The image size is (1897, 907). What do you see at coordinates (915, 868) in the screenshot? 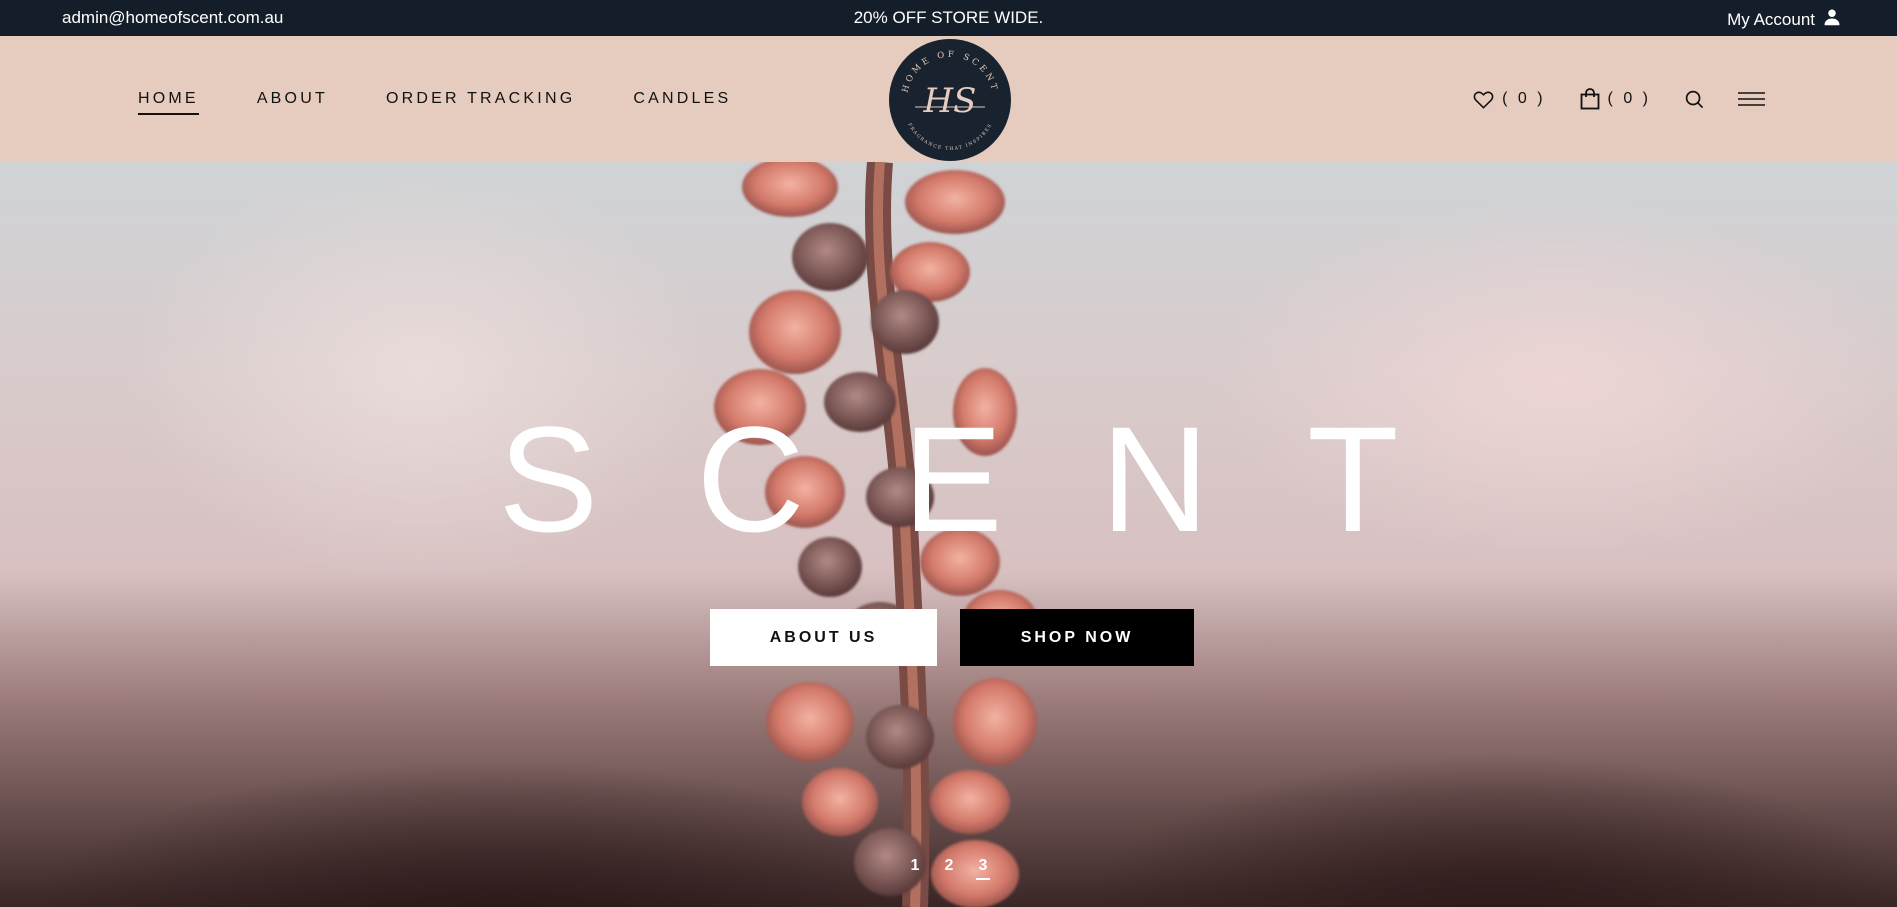
I see `slide-dot-1: 1` at bounding box center [915, 868].